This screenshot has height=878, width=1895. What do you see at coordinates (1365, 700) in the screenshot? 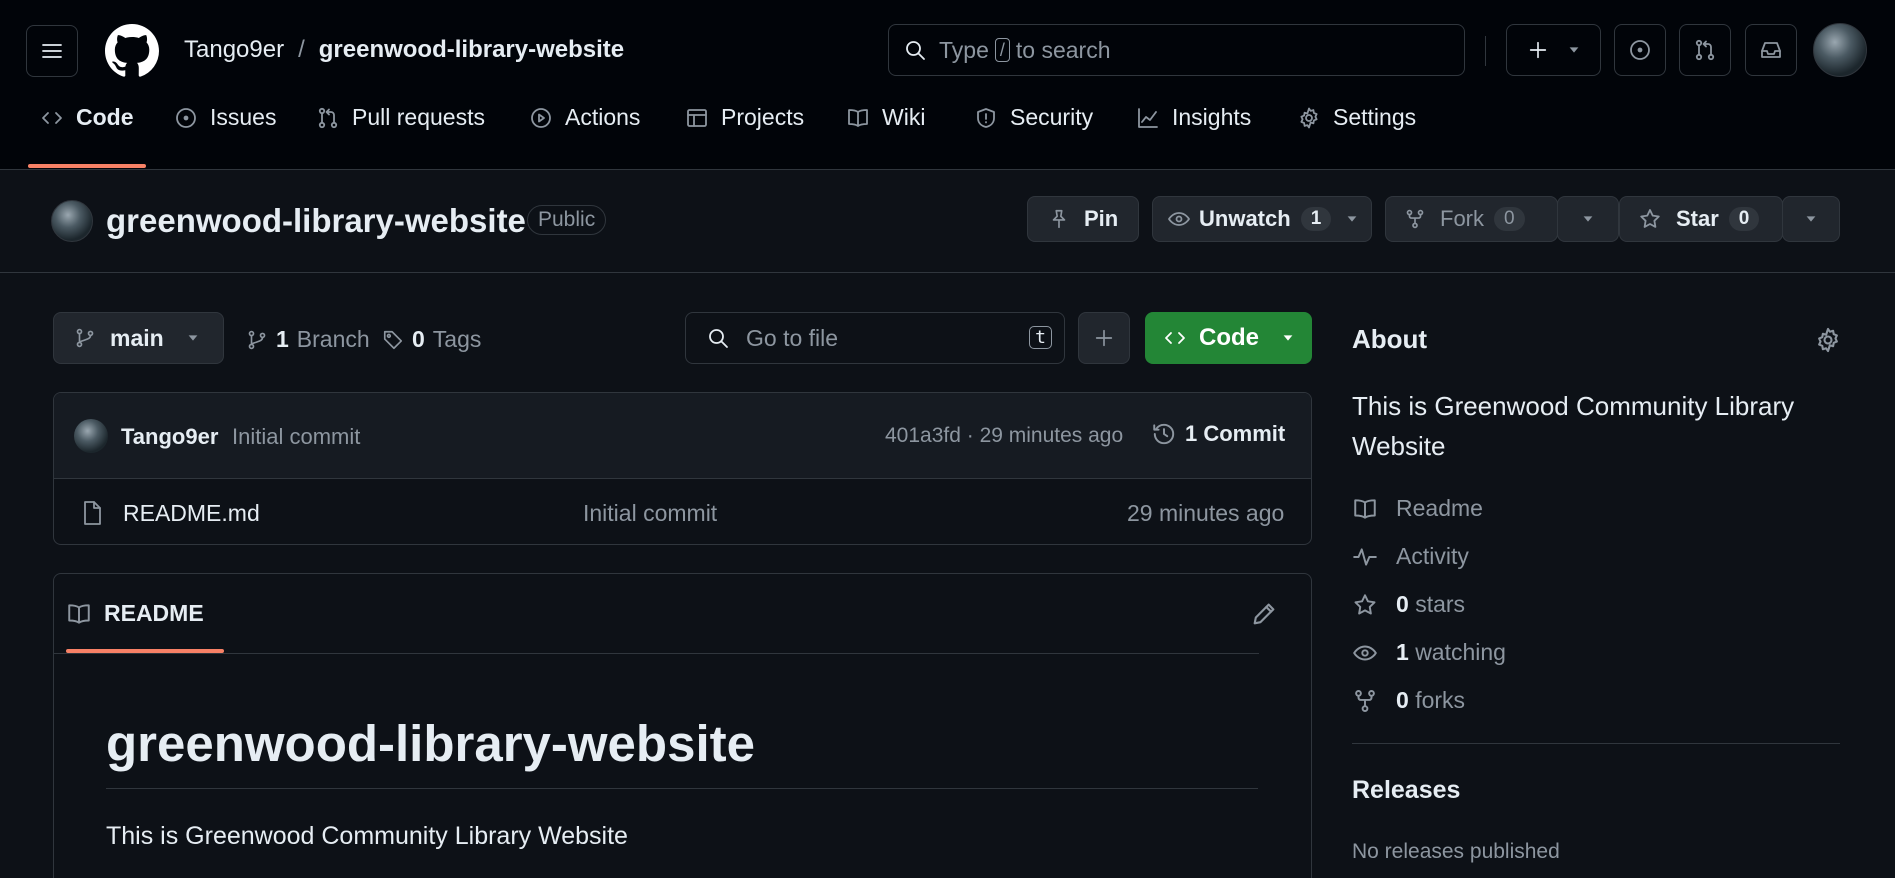
I see `repo-forked-icon` at bounding box center [1365, 700].